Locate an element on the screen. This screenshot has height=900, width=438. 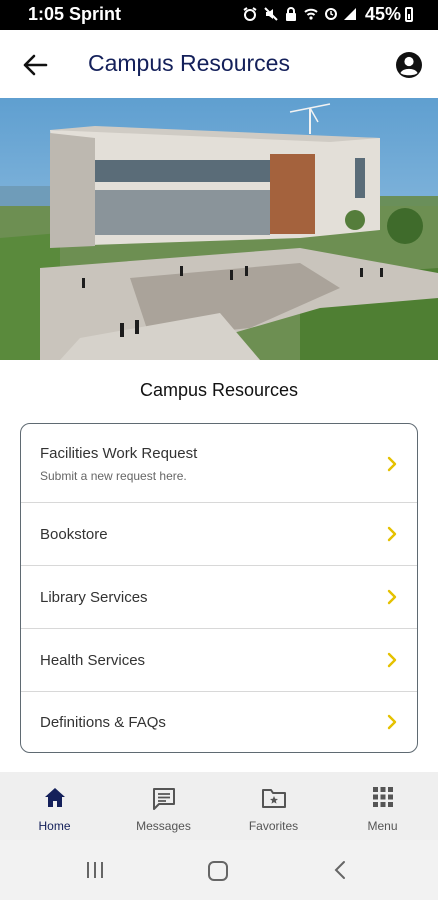
back-button-icon is located at coordinates (340, 870).